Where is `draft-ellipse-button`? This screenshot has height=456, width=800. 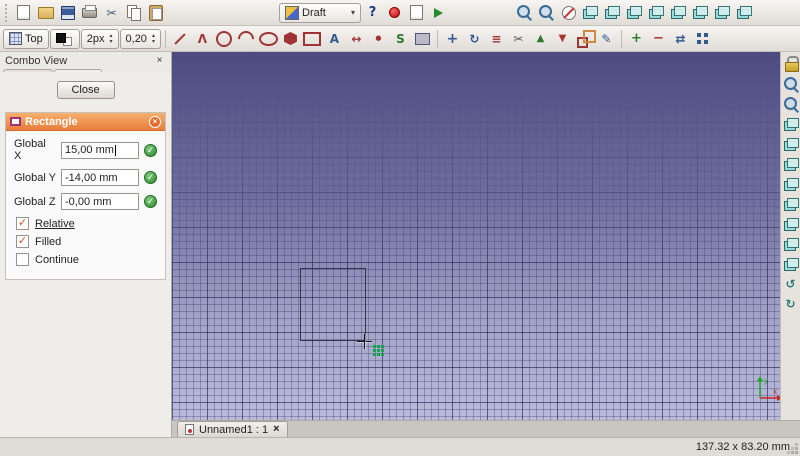
draft-ellipse-button is located at coordinates (268, 38).